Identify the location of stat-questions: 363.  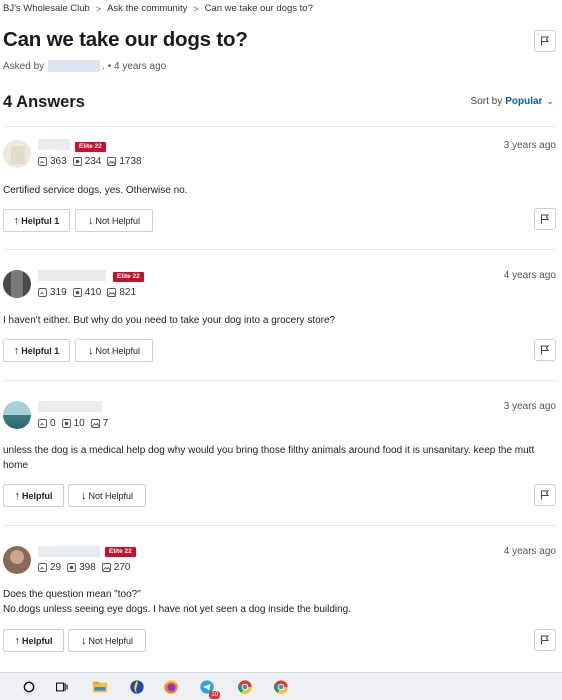
(52, 161).